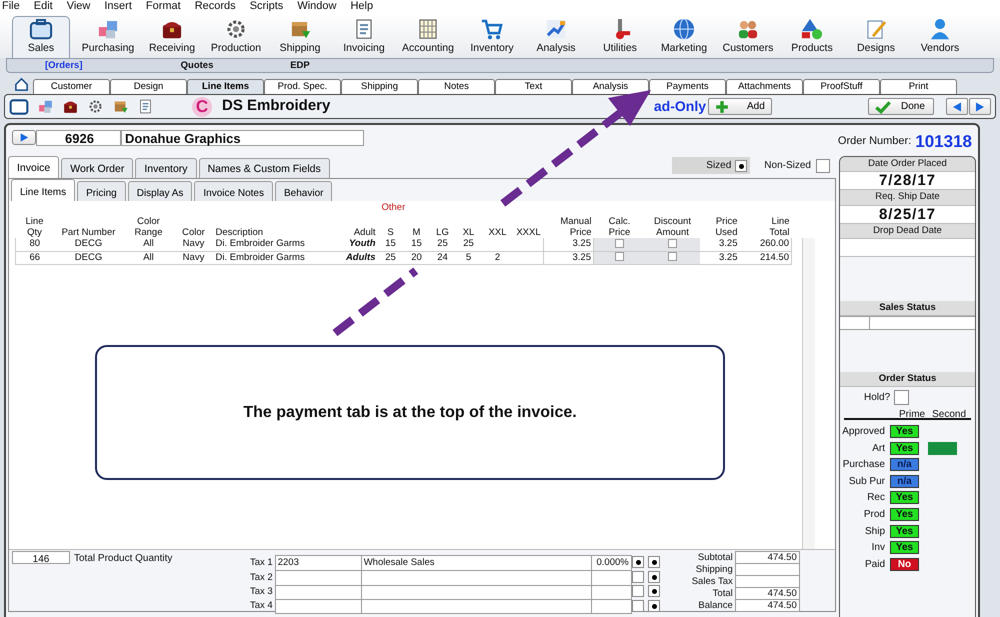 The height and width of the screenshot is (617, 1000). Describe the element at coordinates (823, 165) in the screenshot. I see `non-sized-checkbox` at that location.